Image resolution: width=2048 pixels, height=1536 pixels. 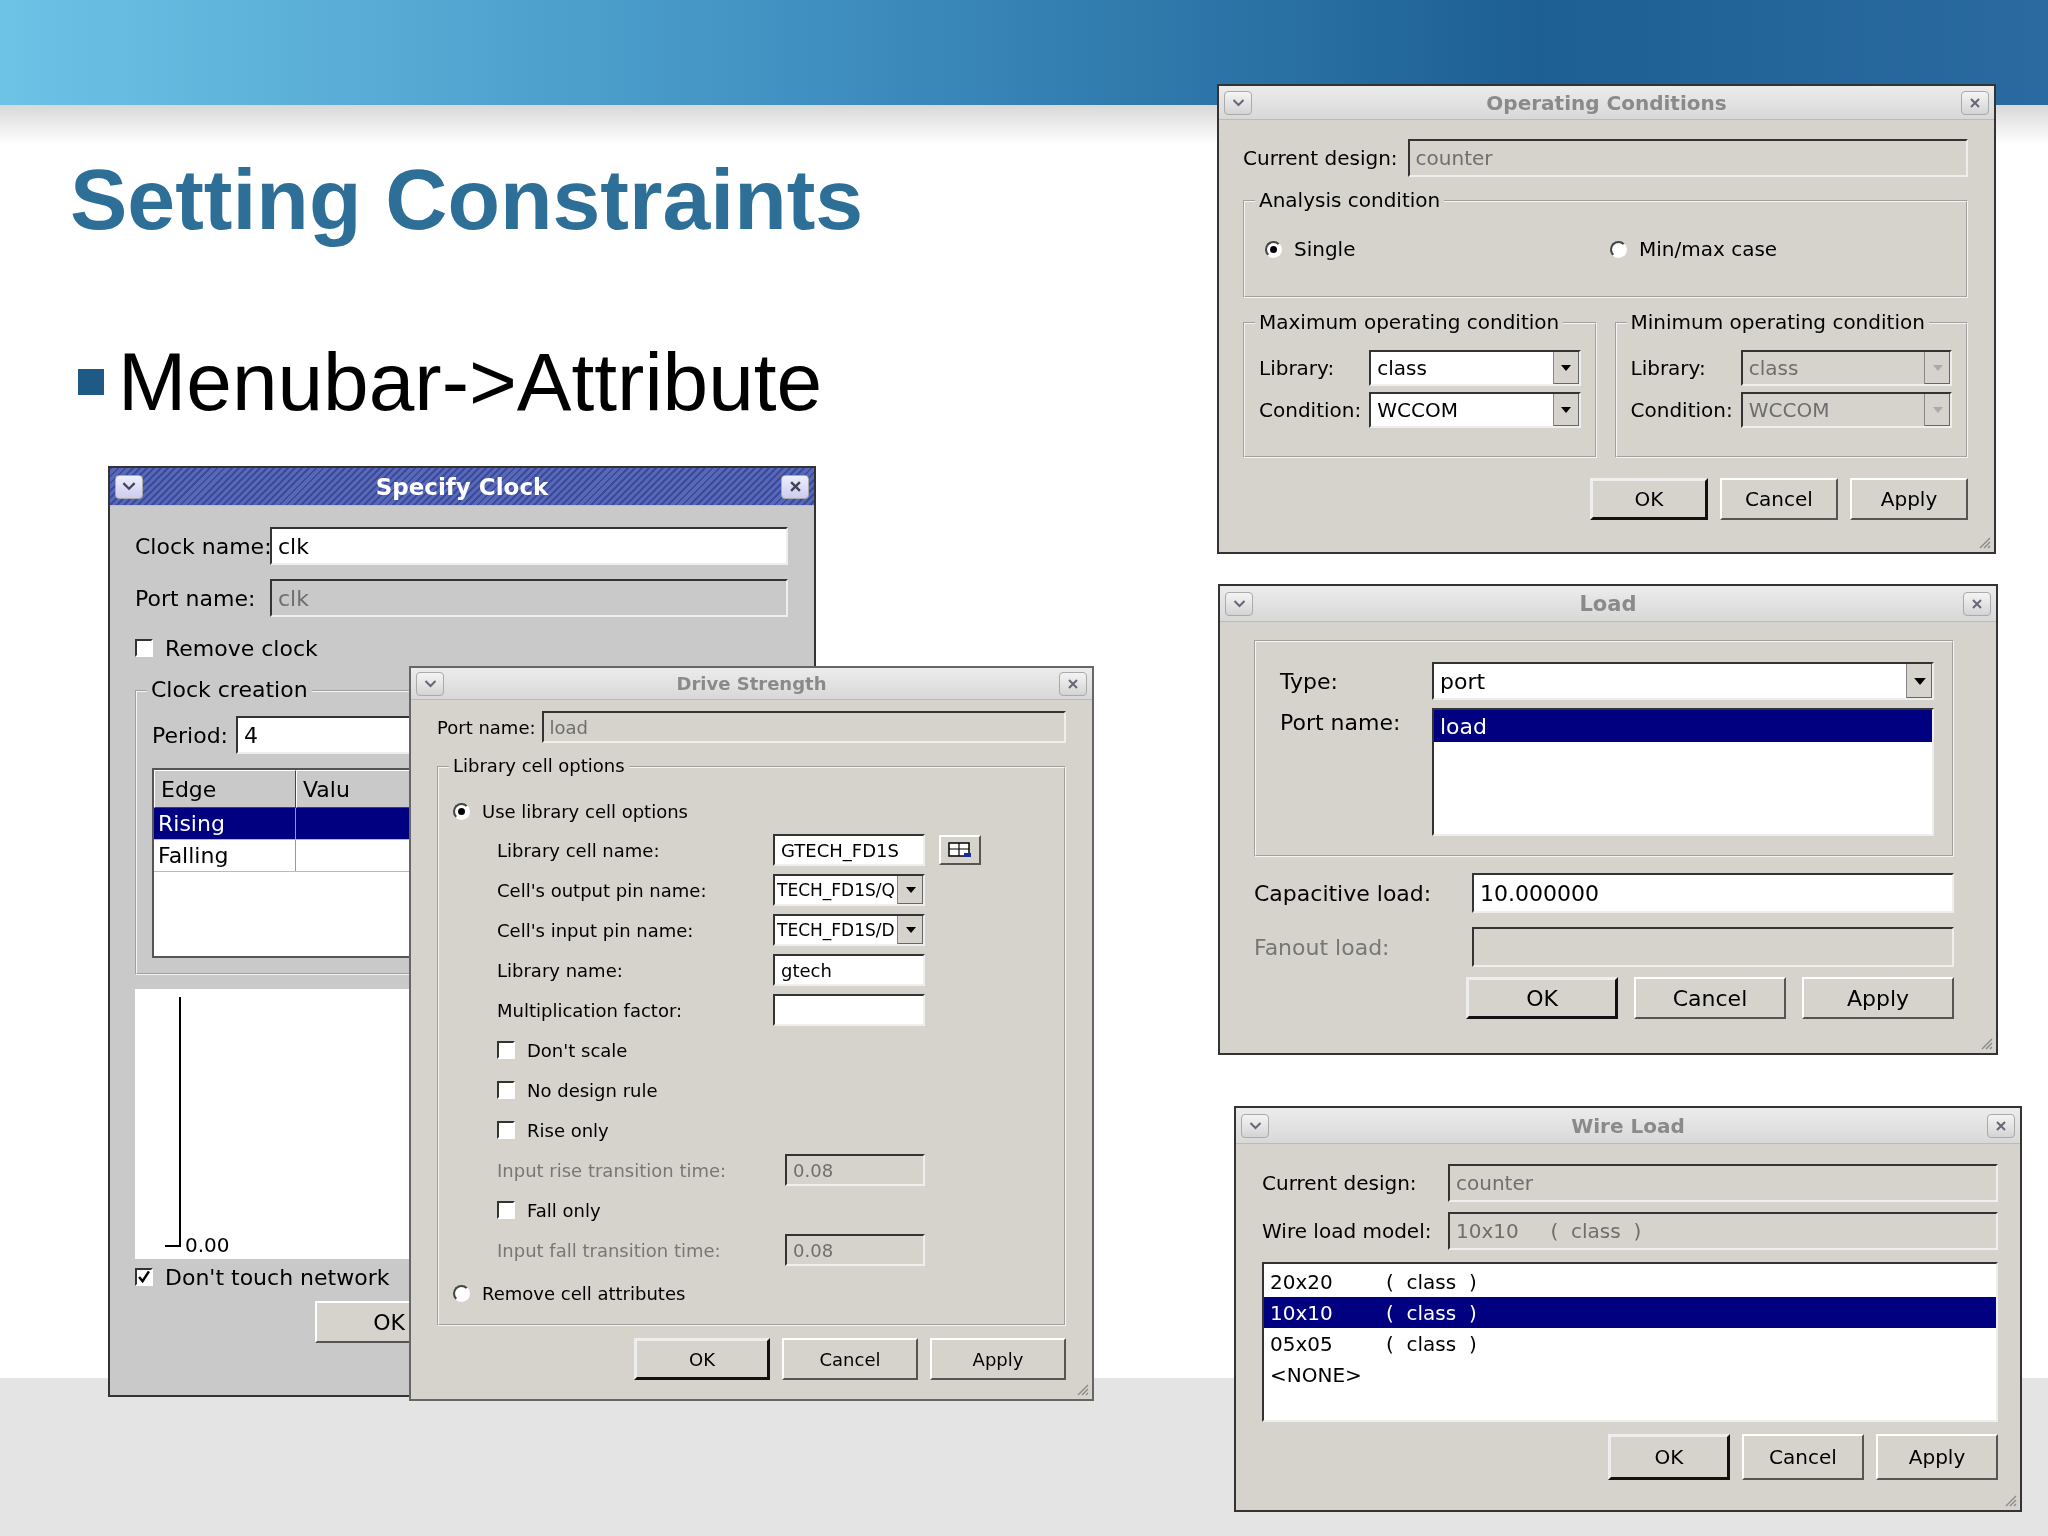 What do you see at coordinates (560, 970) in the screenshot?
I see `field-label: Library name:` at bounding box center [560, 970].